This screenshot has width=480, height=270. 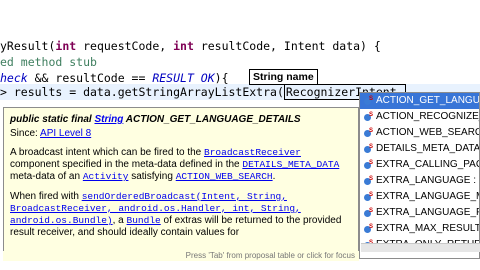 I want to click on proposal-label: EXTRA_LANGUAGE : St, so click(x=428, y=180).